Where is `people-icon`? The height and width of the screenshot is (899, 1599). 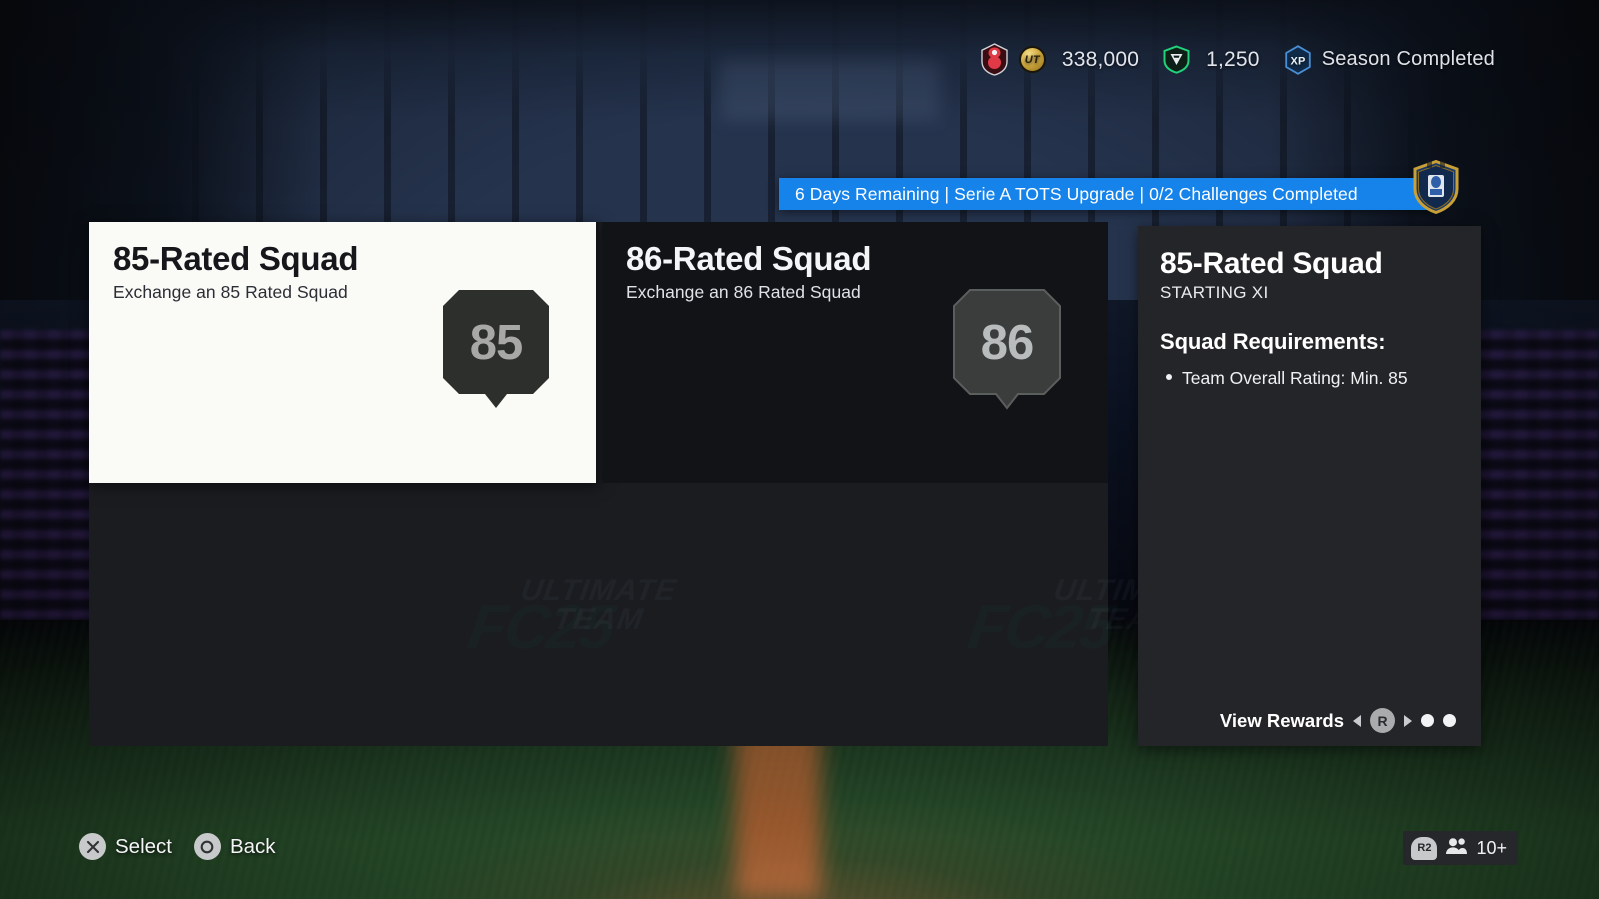
people-icon is located at coordinates (1456, 848).